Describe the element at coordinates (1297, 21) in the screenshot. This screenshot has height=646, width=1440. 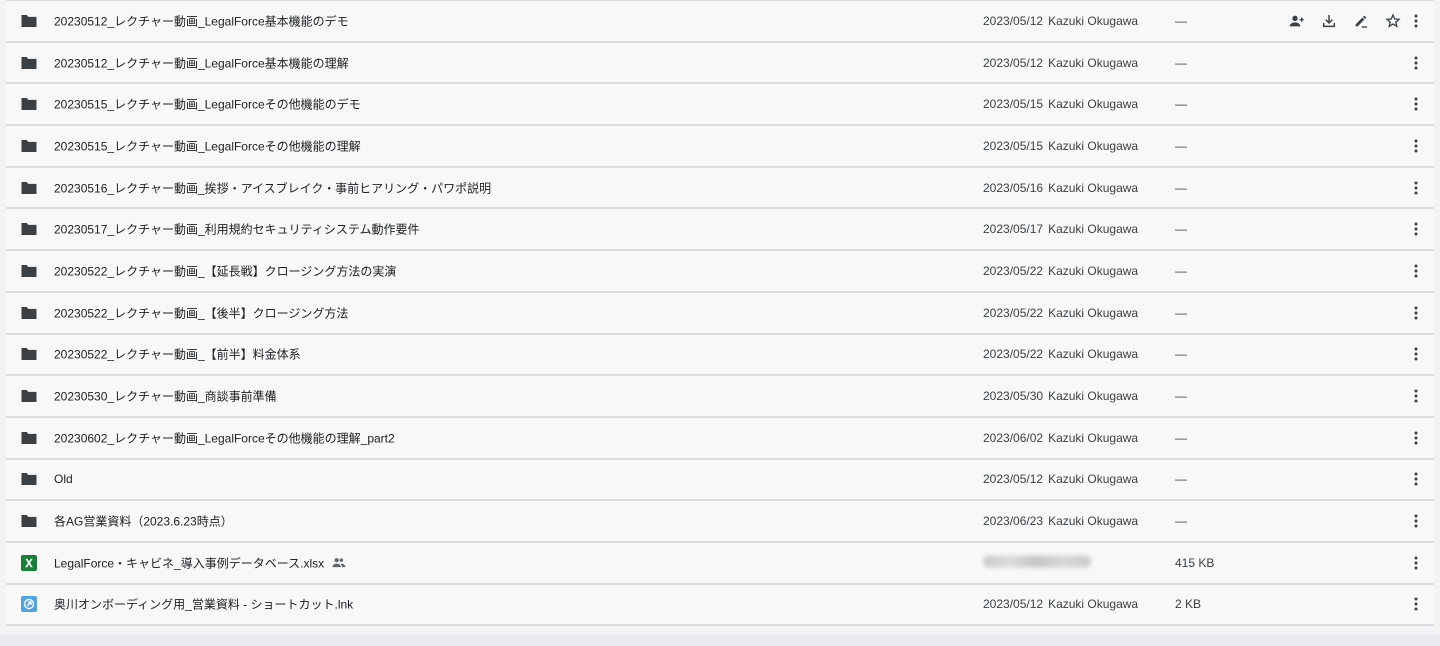
I see `share-button` at that location.